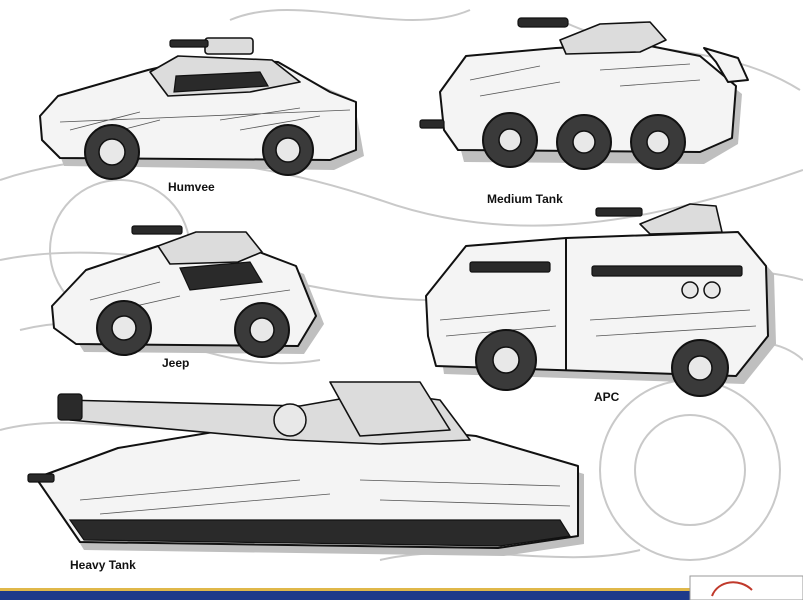 This screenshot has height=605, width=803. Describe the element at coordinates (176, 363) in the screenshot. I see `jeep-label: Jeep` at that location.